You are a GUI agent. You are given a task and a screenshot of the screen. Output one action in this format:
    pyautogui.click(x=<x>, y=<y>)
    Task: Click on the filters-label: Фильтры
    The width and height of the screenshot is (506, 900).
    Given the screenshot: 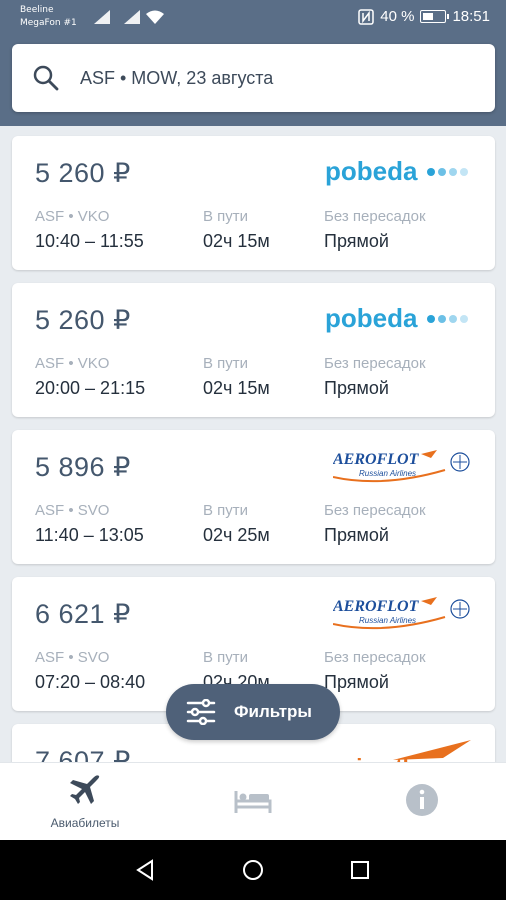 What is the action you would take?
    pyautogui.click(x=273, y=711)
    